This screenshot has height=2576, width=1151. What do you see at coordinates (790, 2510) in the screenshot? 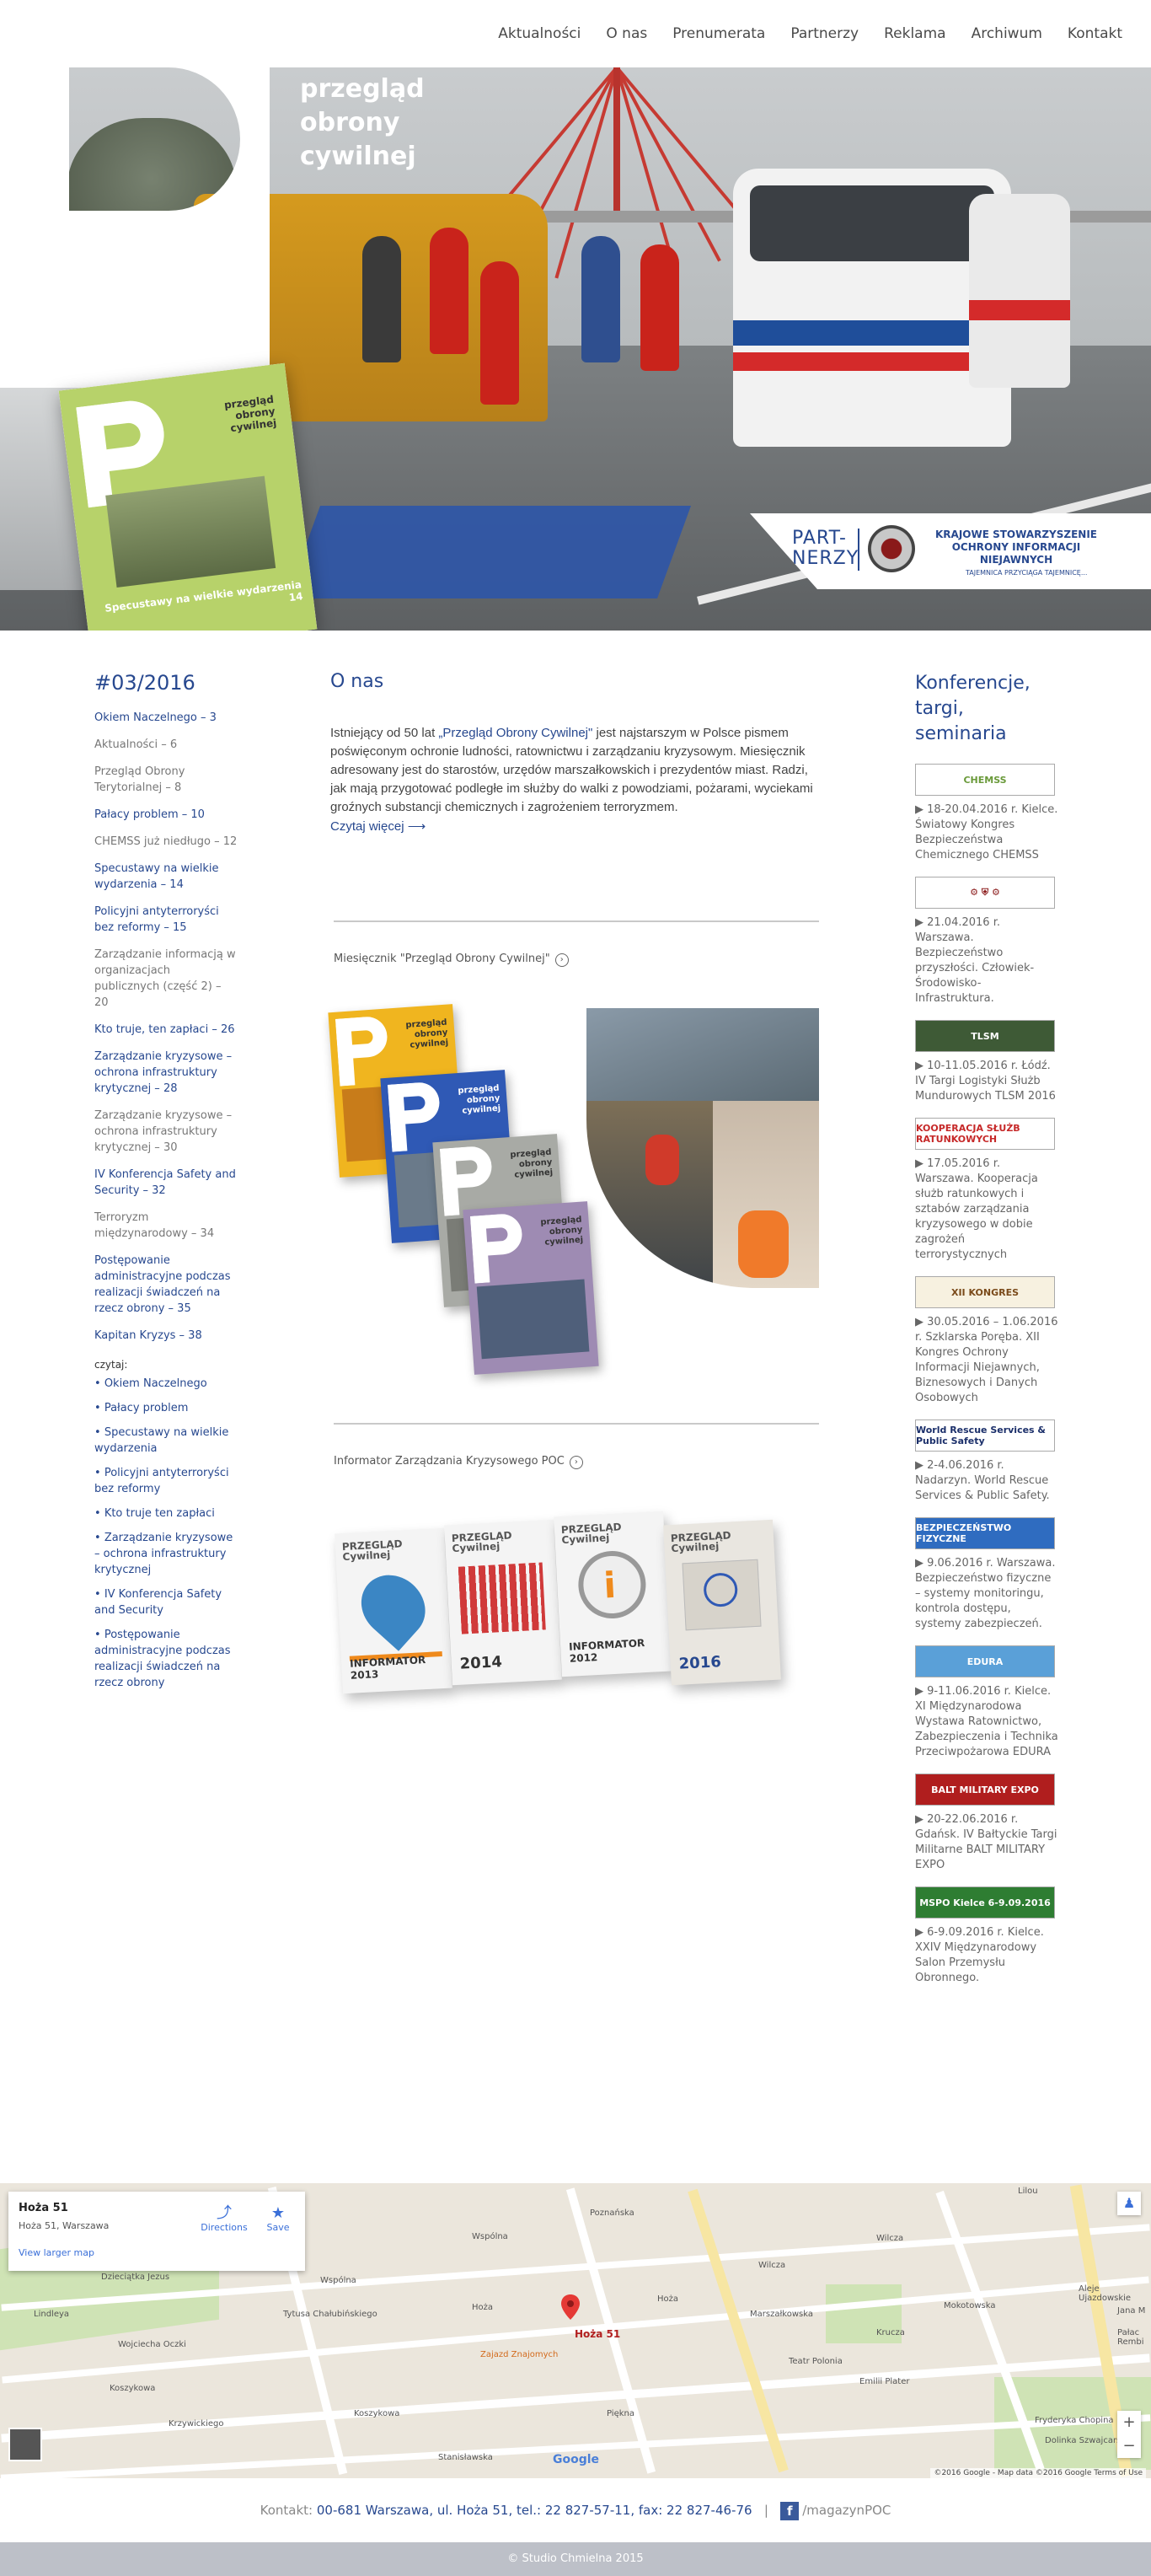
I see `facebook-icon: f` at bounding box center [790, 2510].